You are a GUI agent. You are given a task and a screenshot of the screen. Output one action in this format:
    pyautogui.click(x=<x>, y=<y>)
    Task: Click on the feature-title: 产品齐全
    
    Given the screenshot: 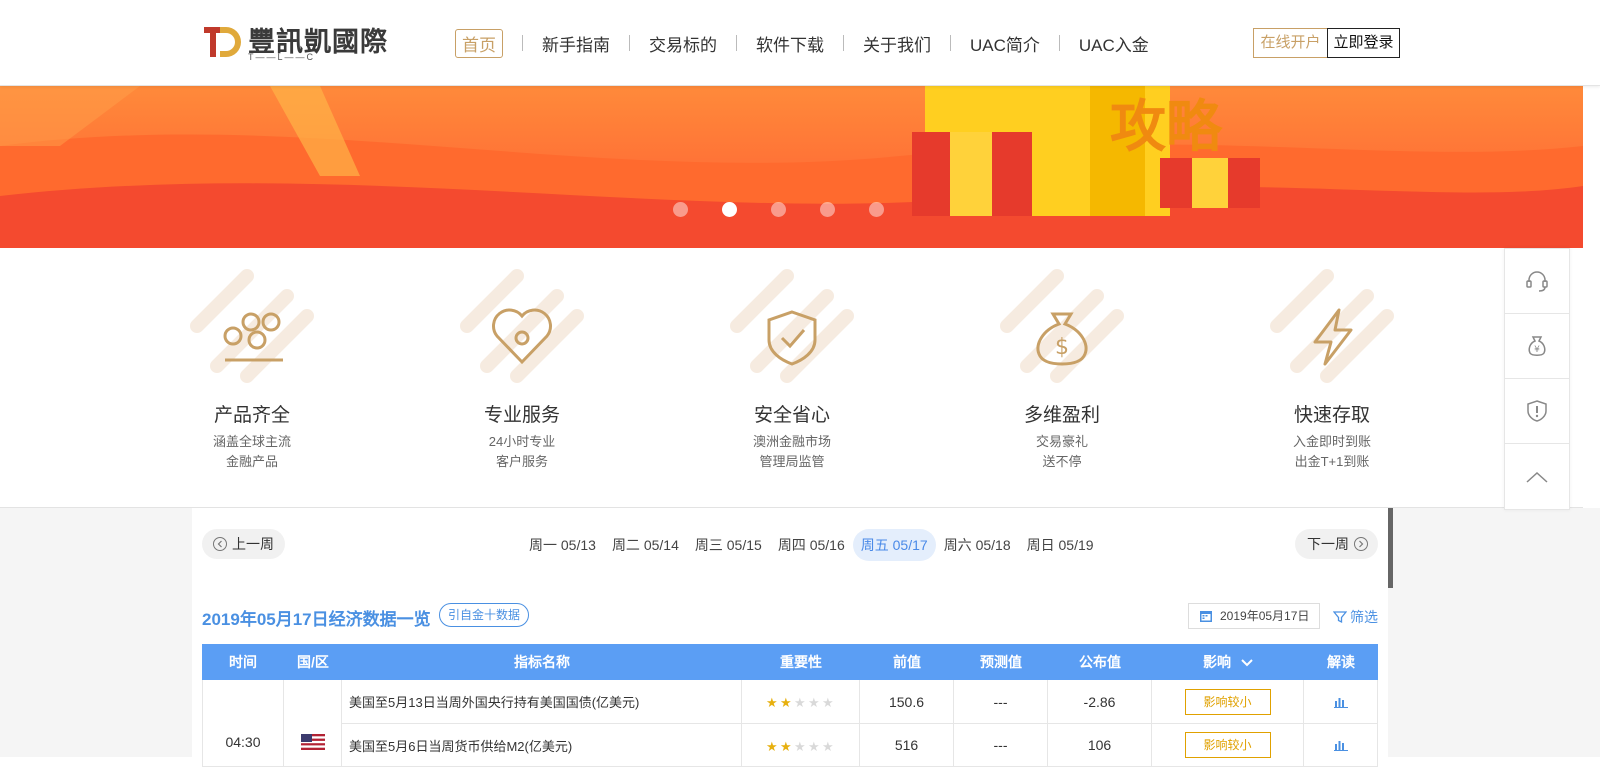 What is the action you would take?
    pyautogui.click(x=251, y=415)
    